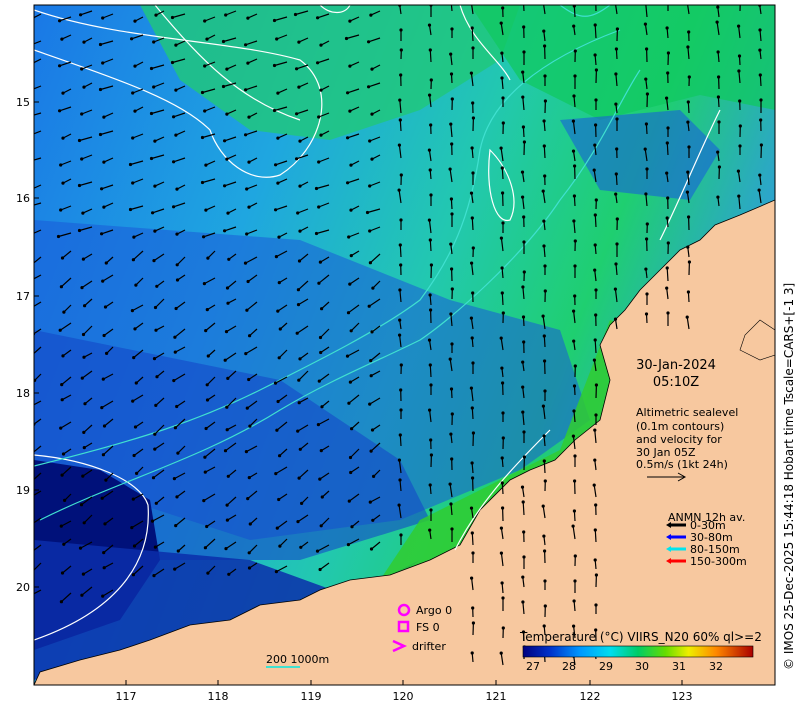 The height and width of the screenshot is (710, 800). Describe the element at coordinates (23, 490) in the screenshot. I see `y-tick-label: 19` at that location.